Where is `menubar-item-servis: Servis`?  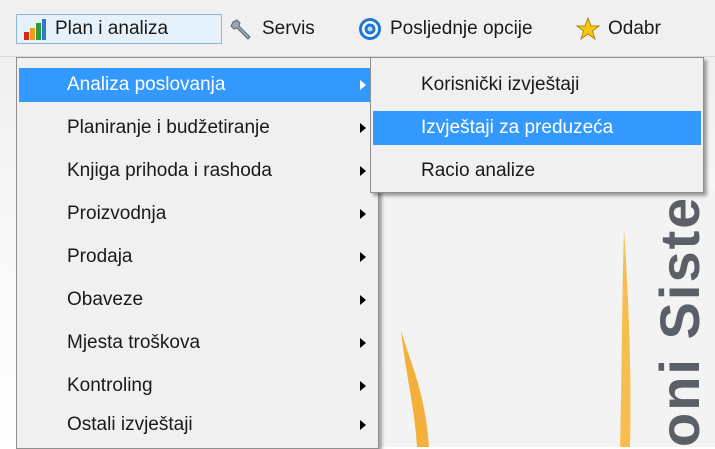
menubar-item-servis: Servis is located at coordinates (282, 29).